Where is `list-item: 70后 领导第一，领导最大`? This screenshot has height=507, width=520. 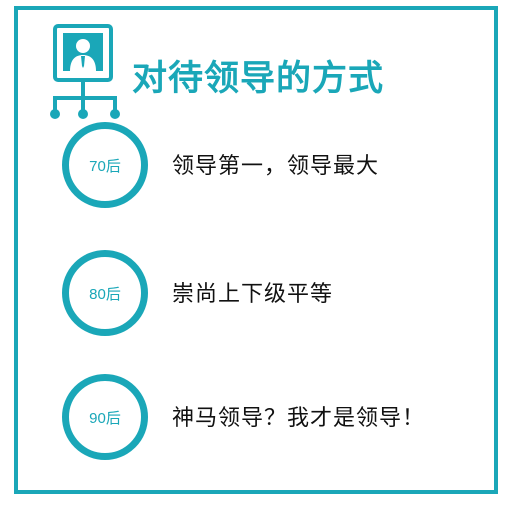 list-item: 70后 领导第一，领导最大 is located at coordinates (268, 167).